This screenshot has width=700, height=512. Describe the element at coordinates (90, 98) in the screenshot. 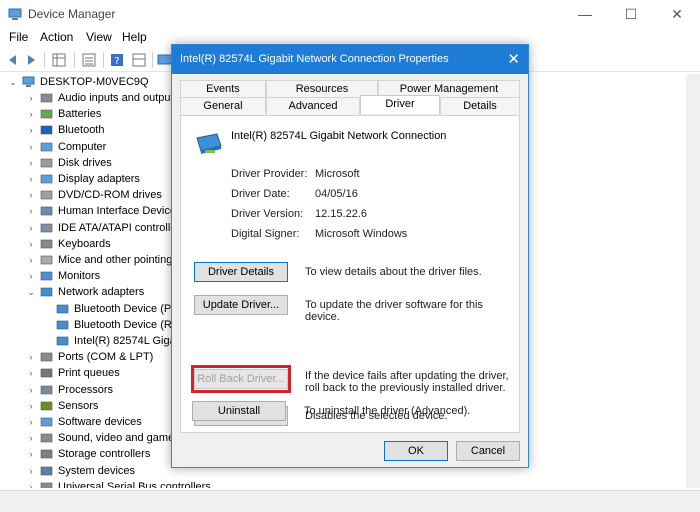

I see `tree-category-item: › Audio inputs and outputs` at that location.